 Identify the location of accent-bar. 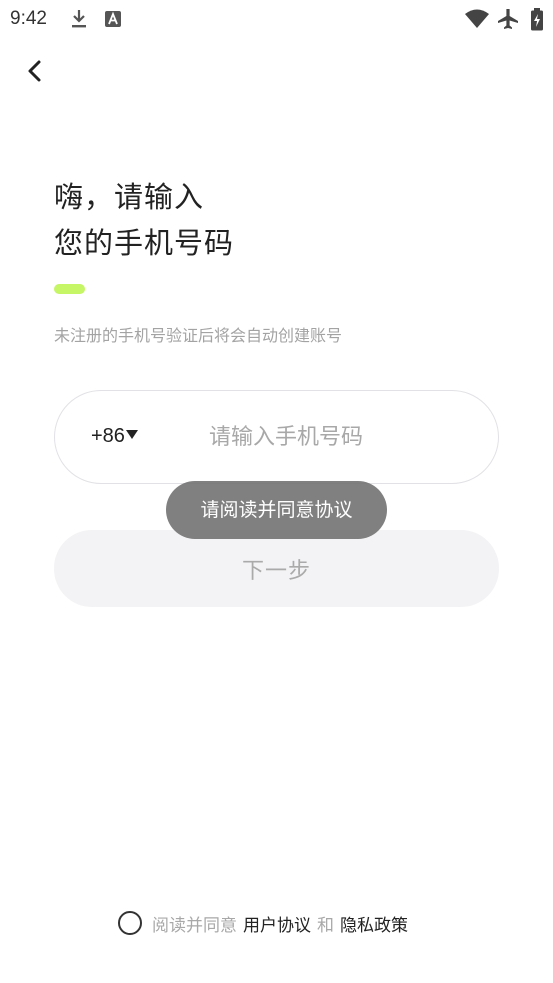
(69, 289).